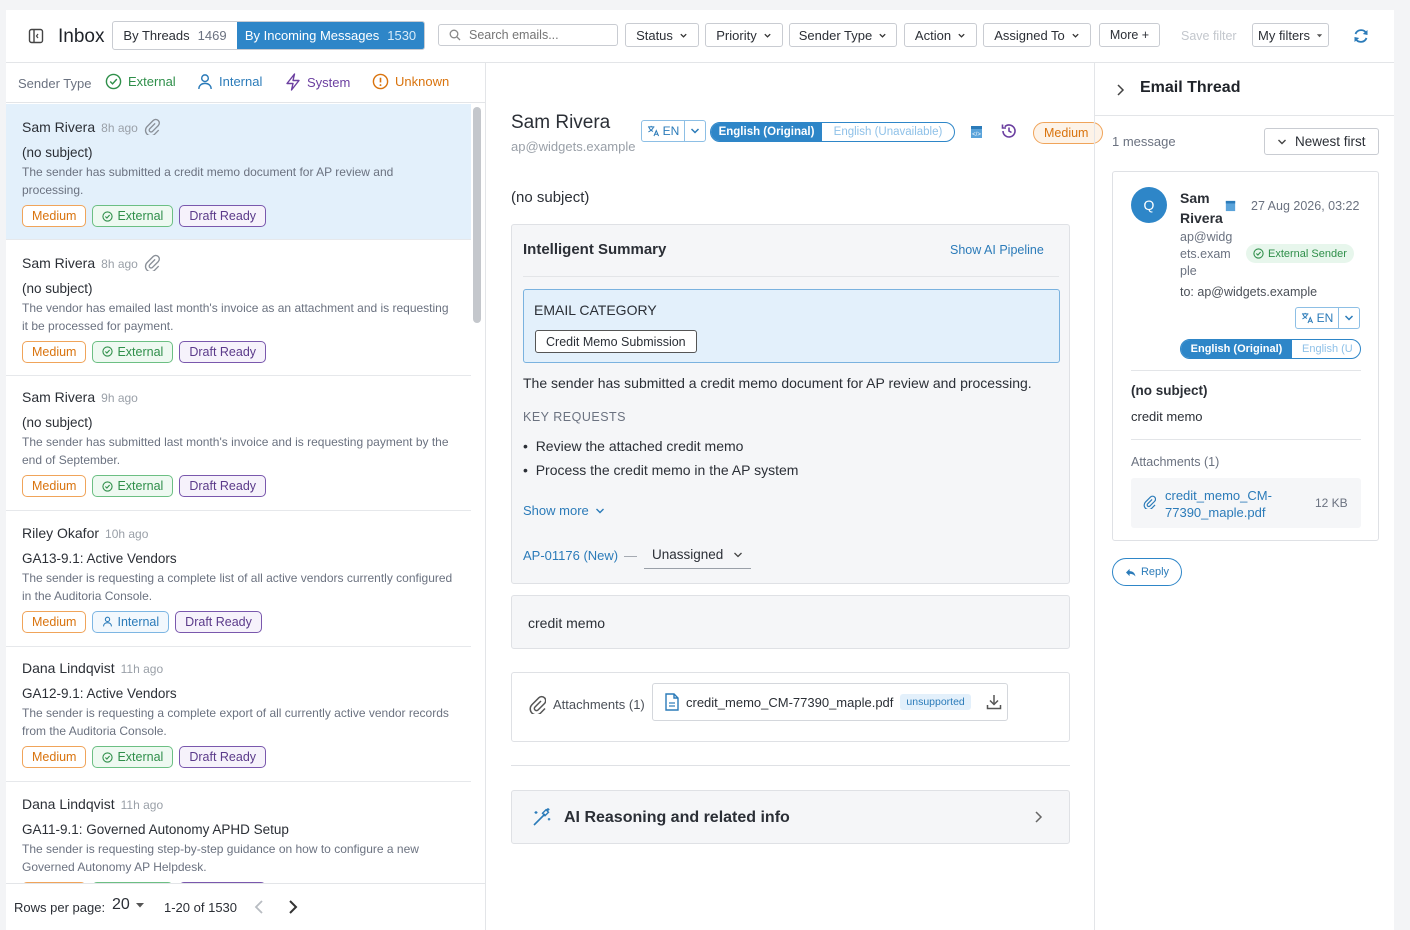  What do you see at coordinates (573, 146) in the screenshot?
I see `detail-sender-email: ap@widgets.example` at bounding box center [573, 146].